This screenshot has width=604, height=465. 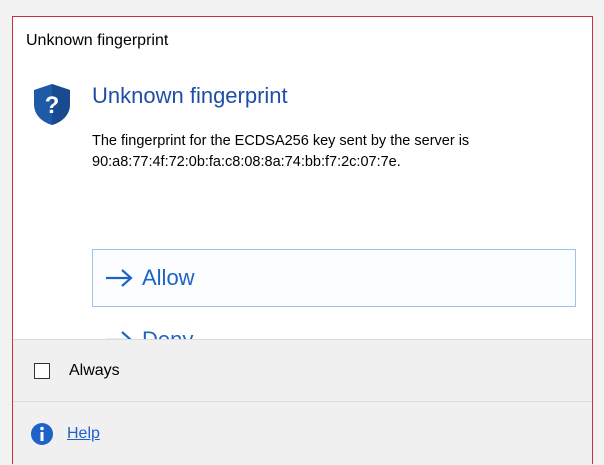 I want to click on help-link: Help, so click(x=83, y=434).